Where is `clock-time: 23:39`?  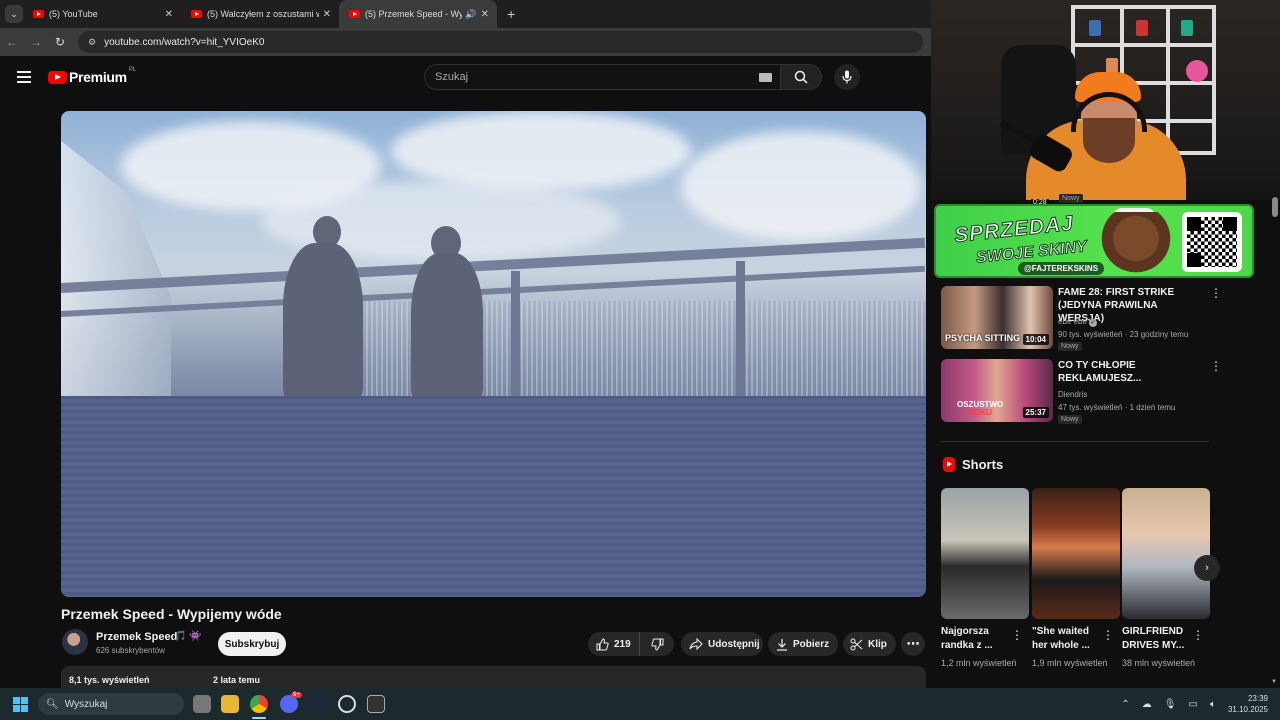
clock-time: 23:39 is located at coordinates (1257, 698).